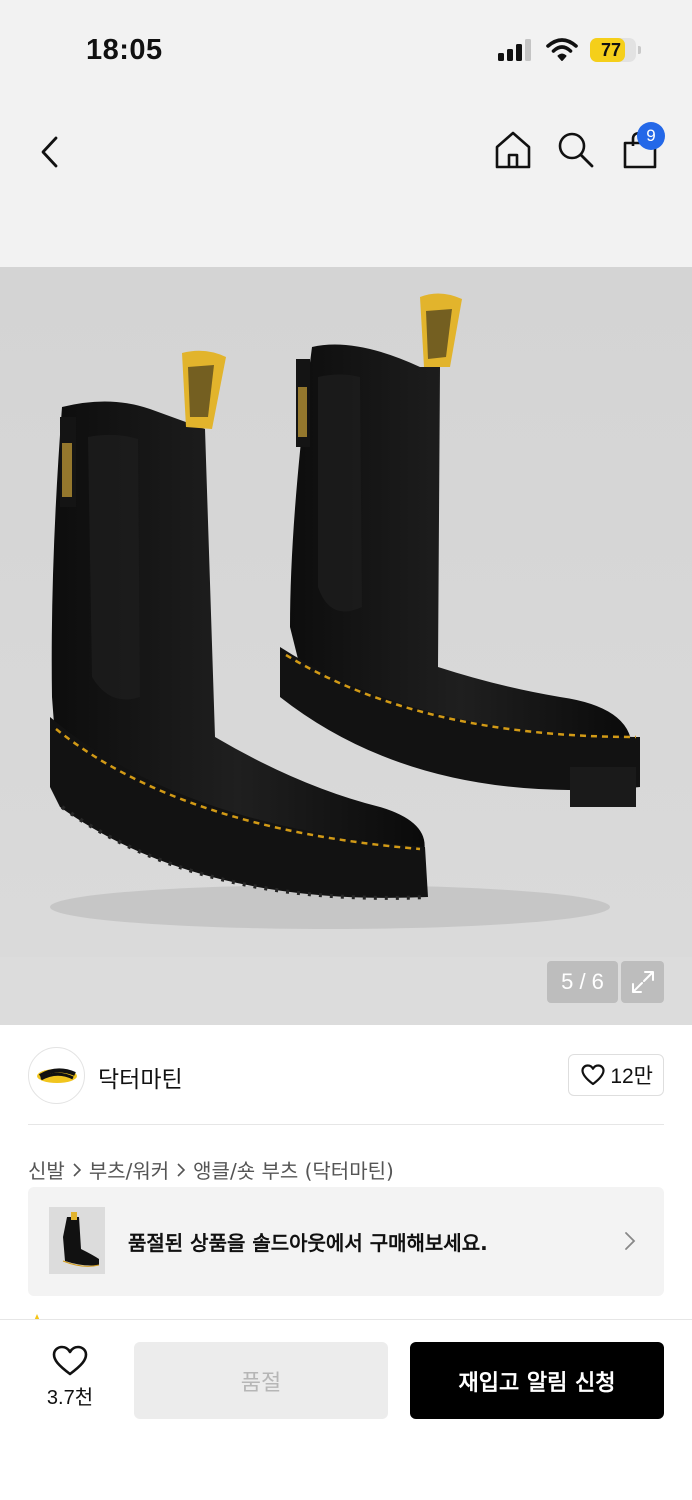 The height and width of the screenshot is (1500, 692). I want to click on battery-cap, so click(639, 50).